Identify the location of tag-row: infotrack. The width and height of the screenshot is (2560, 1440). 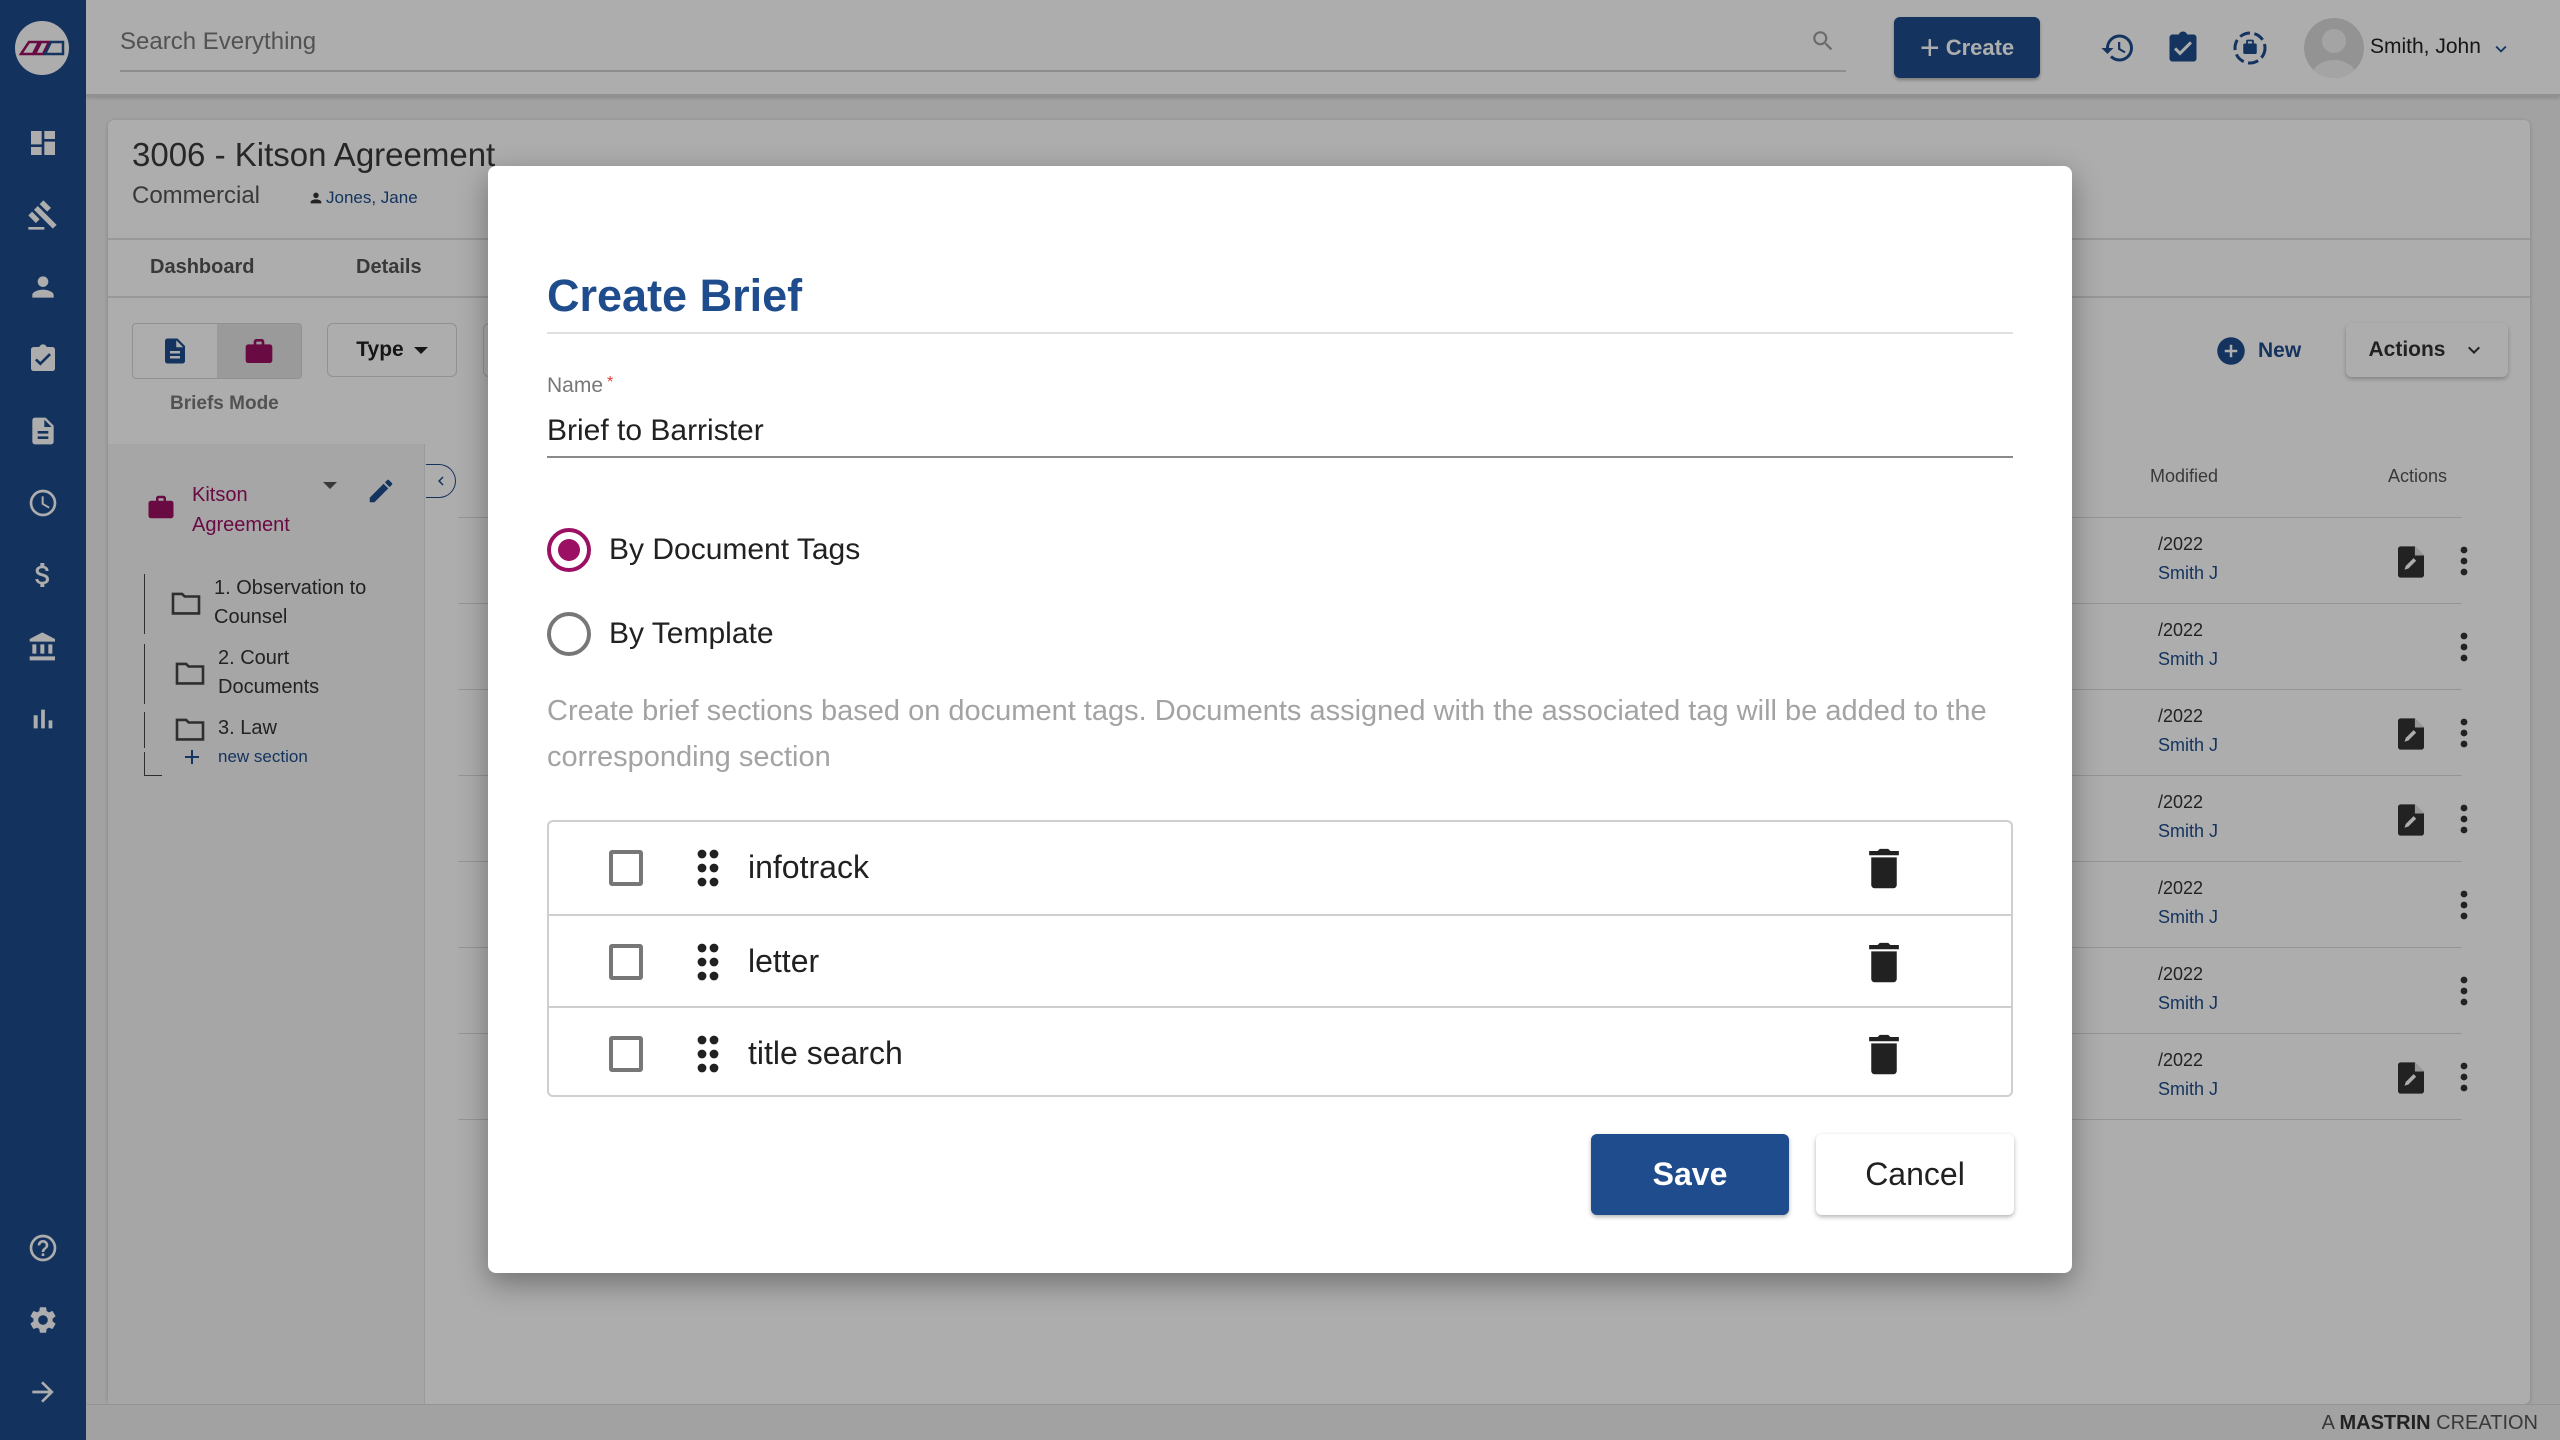
(1280, 868).